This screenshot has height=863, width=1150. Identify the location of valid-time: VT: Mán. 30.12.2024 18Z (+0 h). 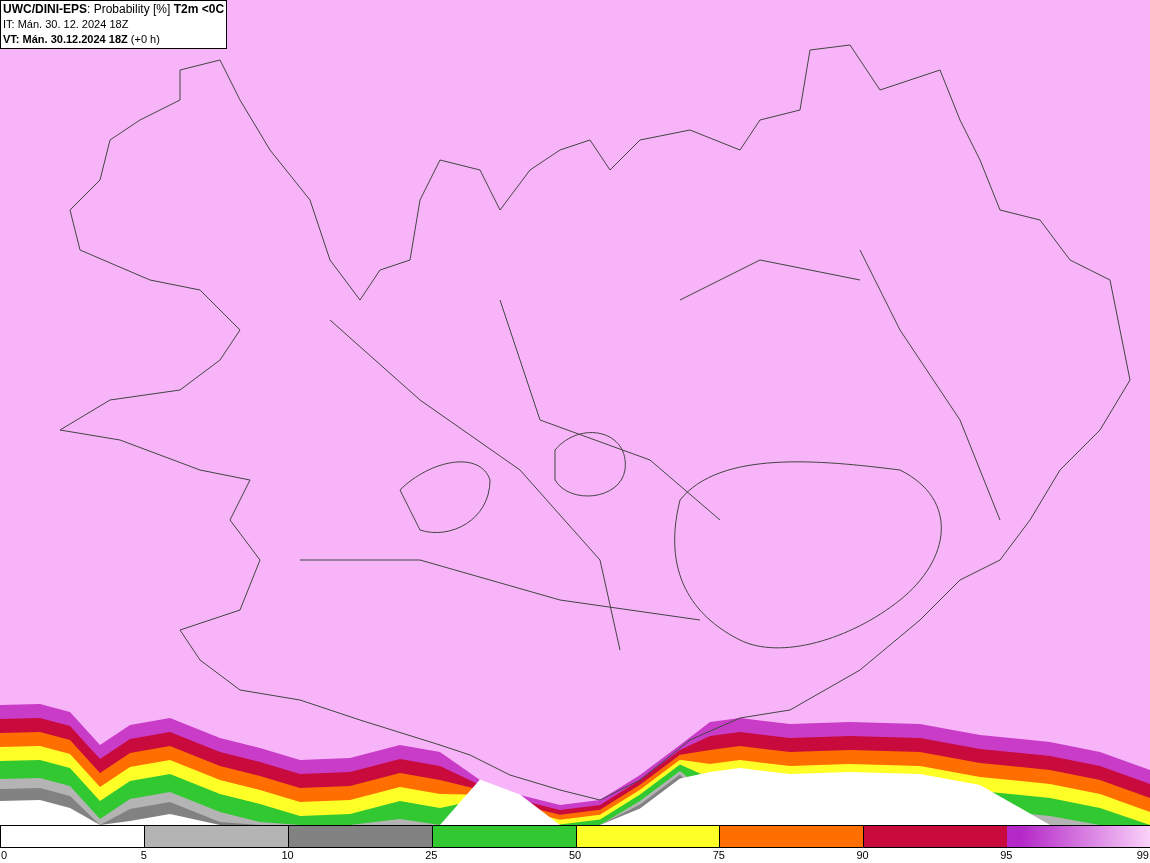
(82, 39).